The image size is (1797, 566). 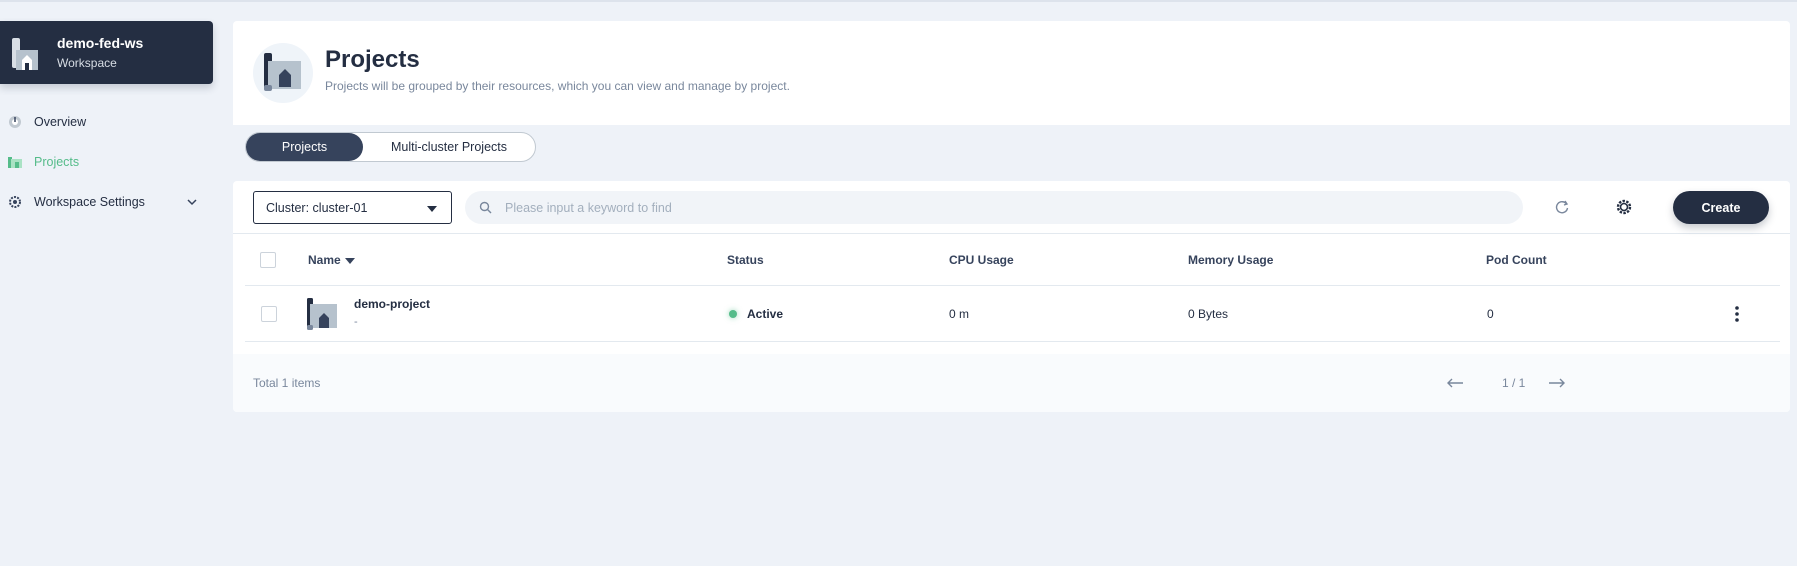 What do you see at coordinates (100, 43) in the screenshot?
I see `workspace-name: demo-fed-ws` at bounding box center [100, 43].